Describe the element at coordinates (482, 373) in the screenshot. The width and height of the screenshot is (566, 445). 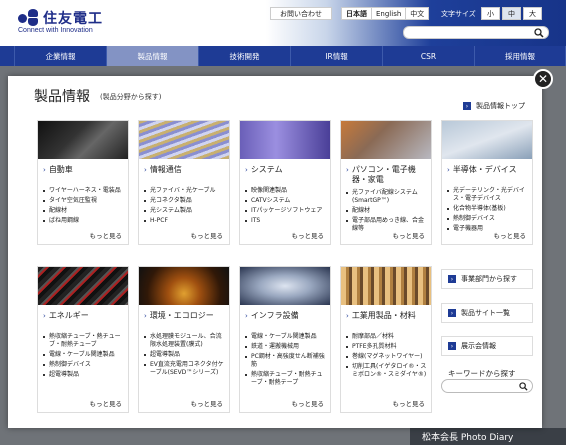
I see `keyword-search-label: キーワードから探す` at that location.